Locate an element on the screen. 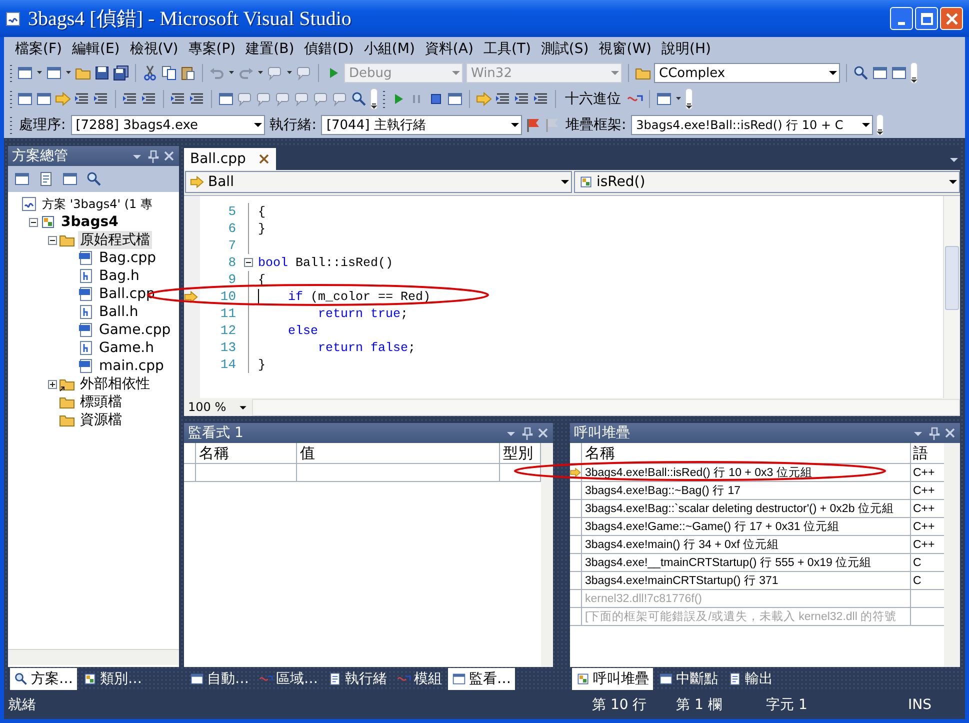 This screenshot has width=969, height=723. menu-item: 檔案(F) is located at coordinates (38, 49).